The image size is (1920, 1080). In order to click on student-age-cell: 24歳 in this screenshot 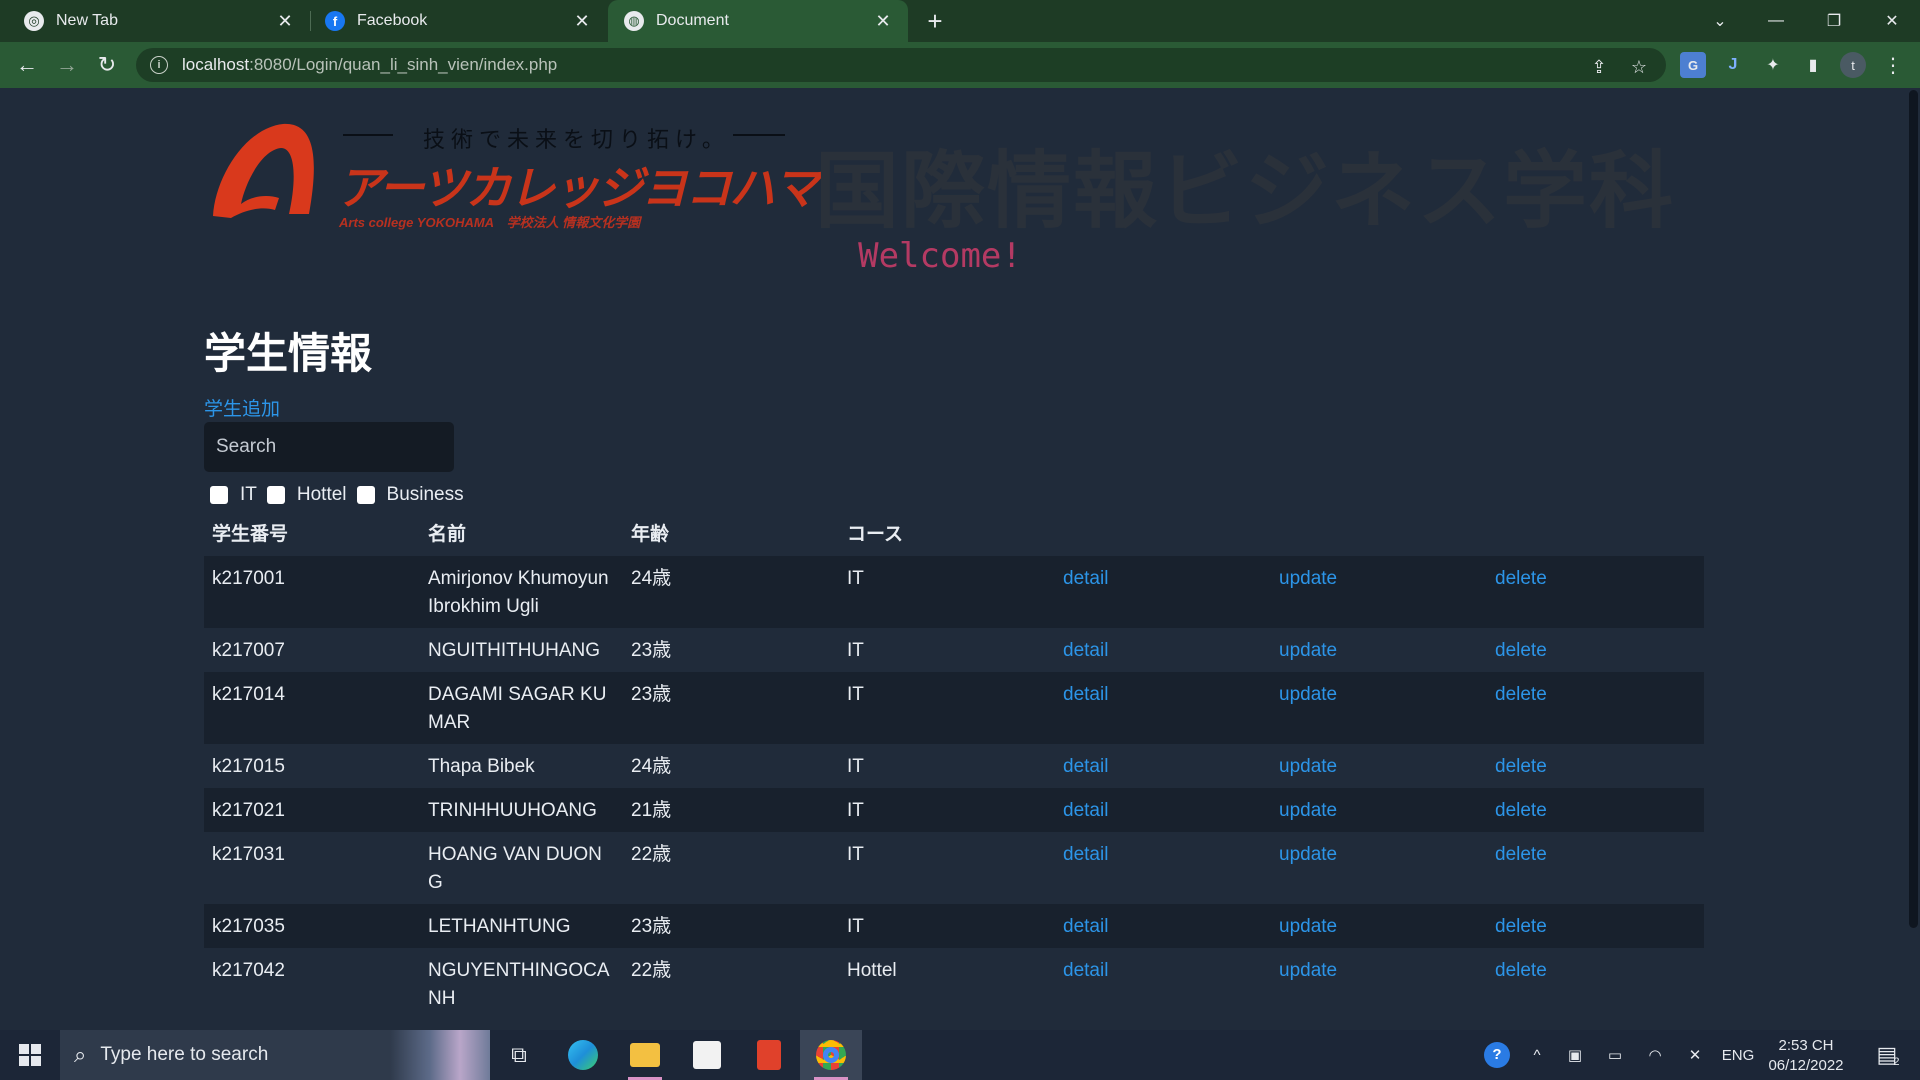, I will do `click(731, 592)`.